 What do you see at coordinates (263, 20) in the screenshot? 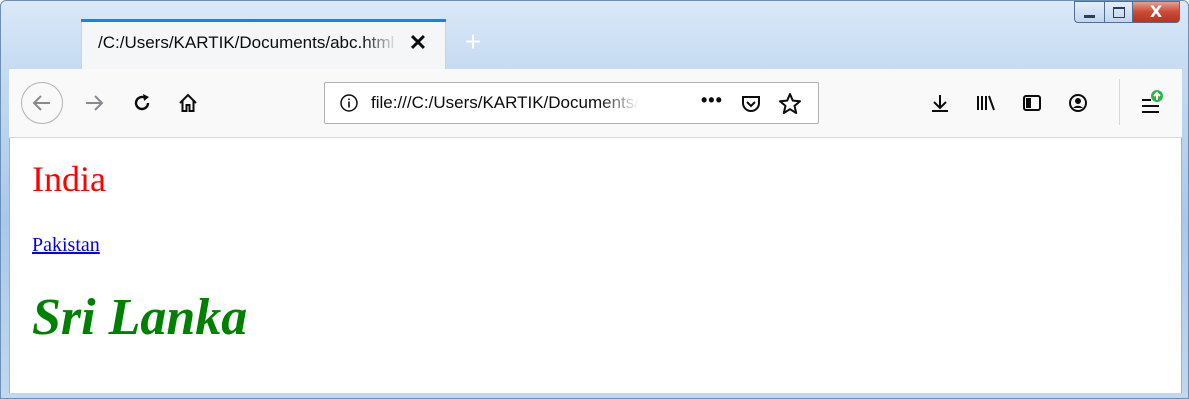
I see `tab-active-indicator` at bounding box center [263, 20].